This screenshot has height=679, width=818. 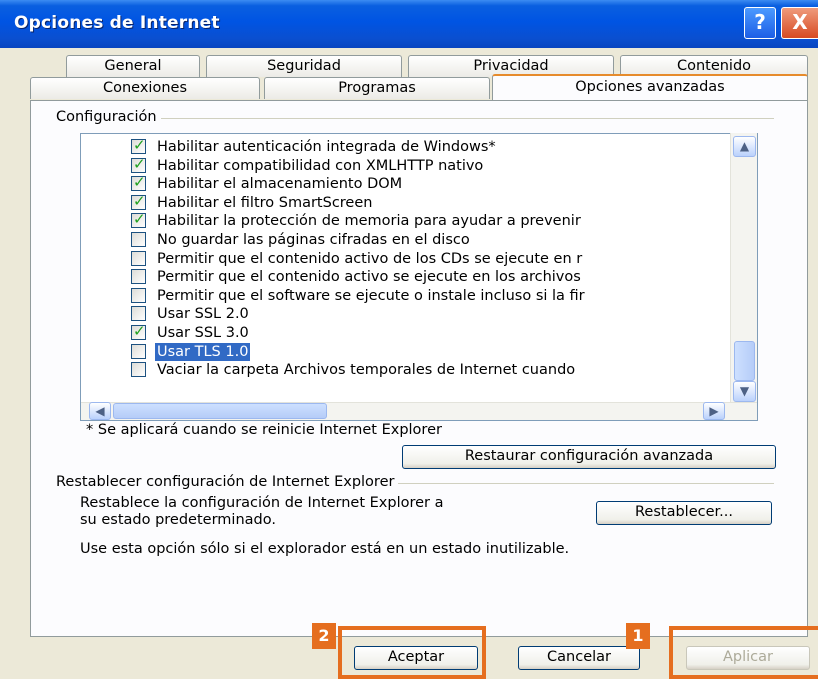 What do you see at coordinates (431, 184) in the screenshot?
I see `setting-row: ✓ Habilitar el almacenamiento DOM` at bounding box center [431, 184].